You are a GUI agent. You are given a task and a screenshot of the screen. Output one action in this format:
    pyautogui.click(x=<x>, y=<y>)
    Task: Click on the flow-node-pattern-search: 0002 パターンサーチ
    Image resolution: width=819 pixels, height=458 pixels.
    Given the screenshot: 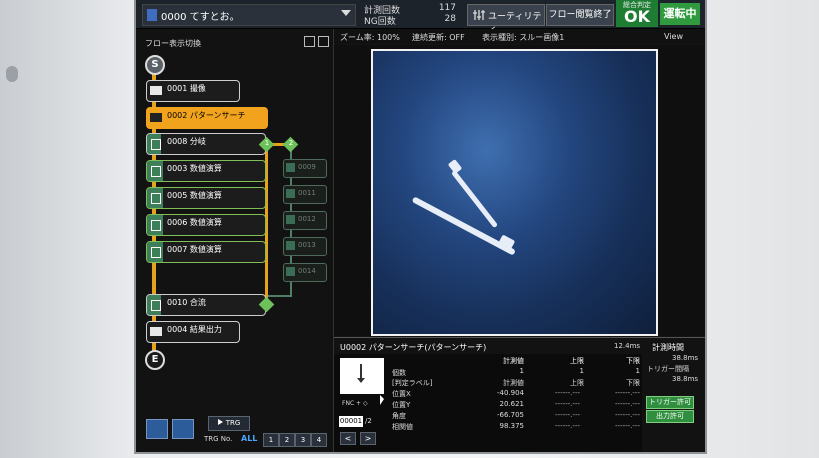 What is the action you would take?
    pyautogui.click(x=207, y=118)
    